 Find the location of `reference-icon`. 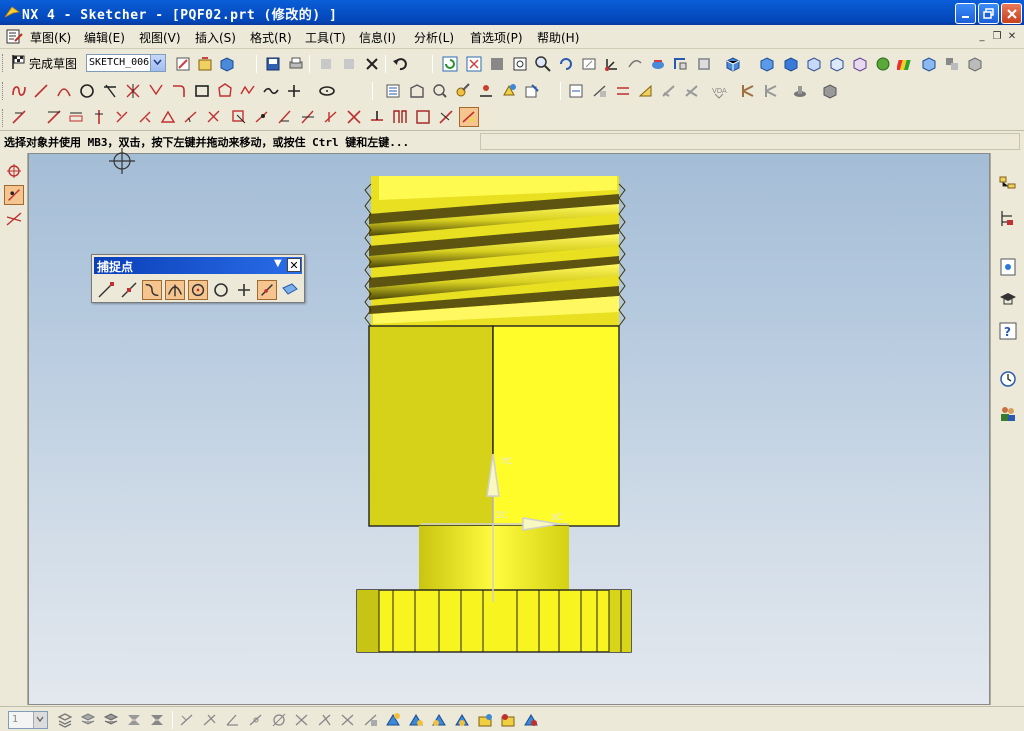

reference-icon is located at coordinates (748, 91).